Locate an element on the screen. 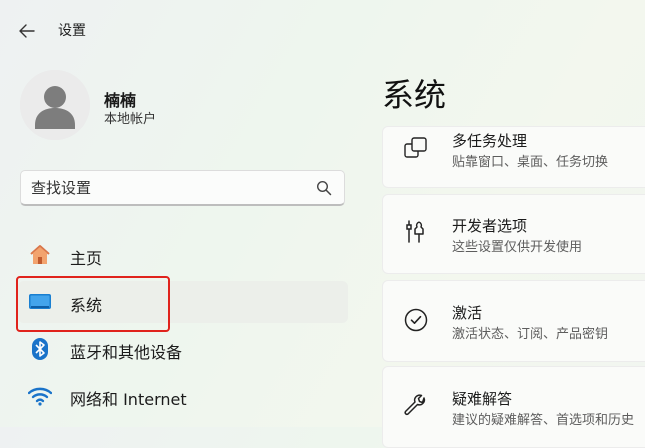  card-subtitle: 贴靠窗口、桌面、任务切换 is located at coordinates (530, 162).